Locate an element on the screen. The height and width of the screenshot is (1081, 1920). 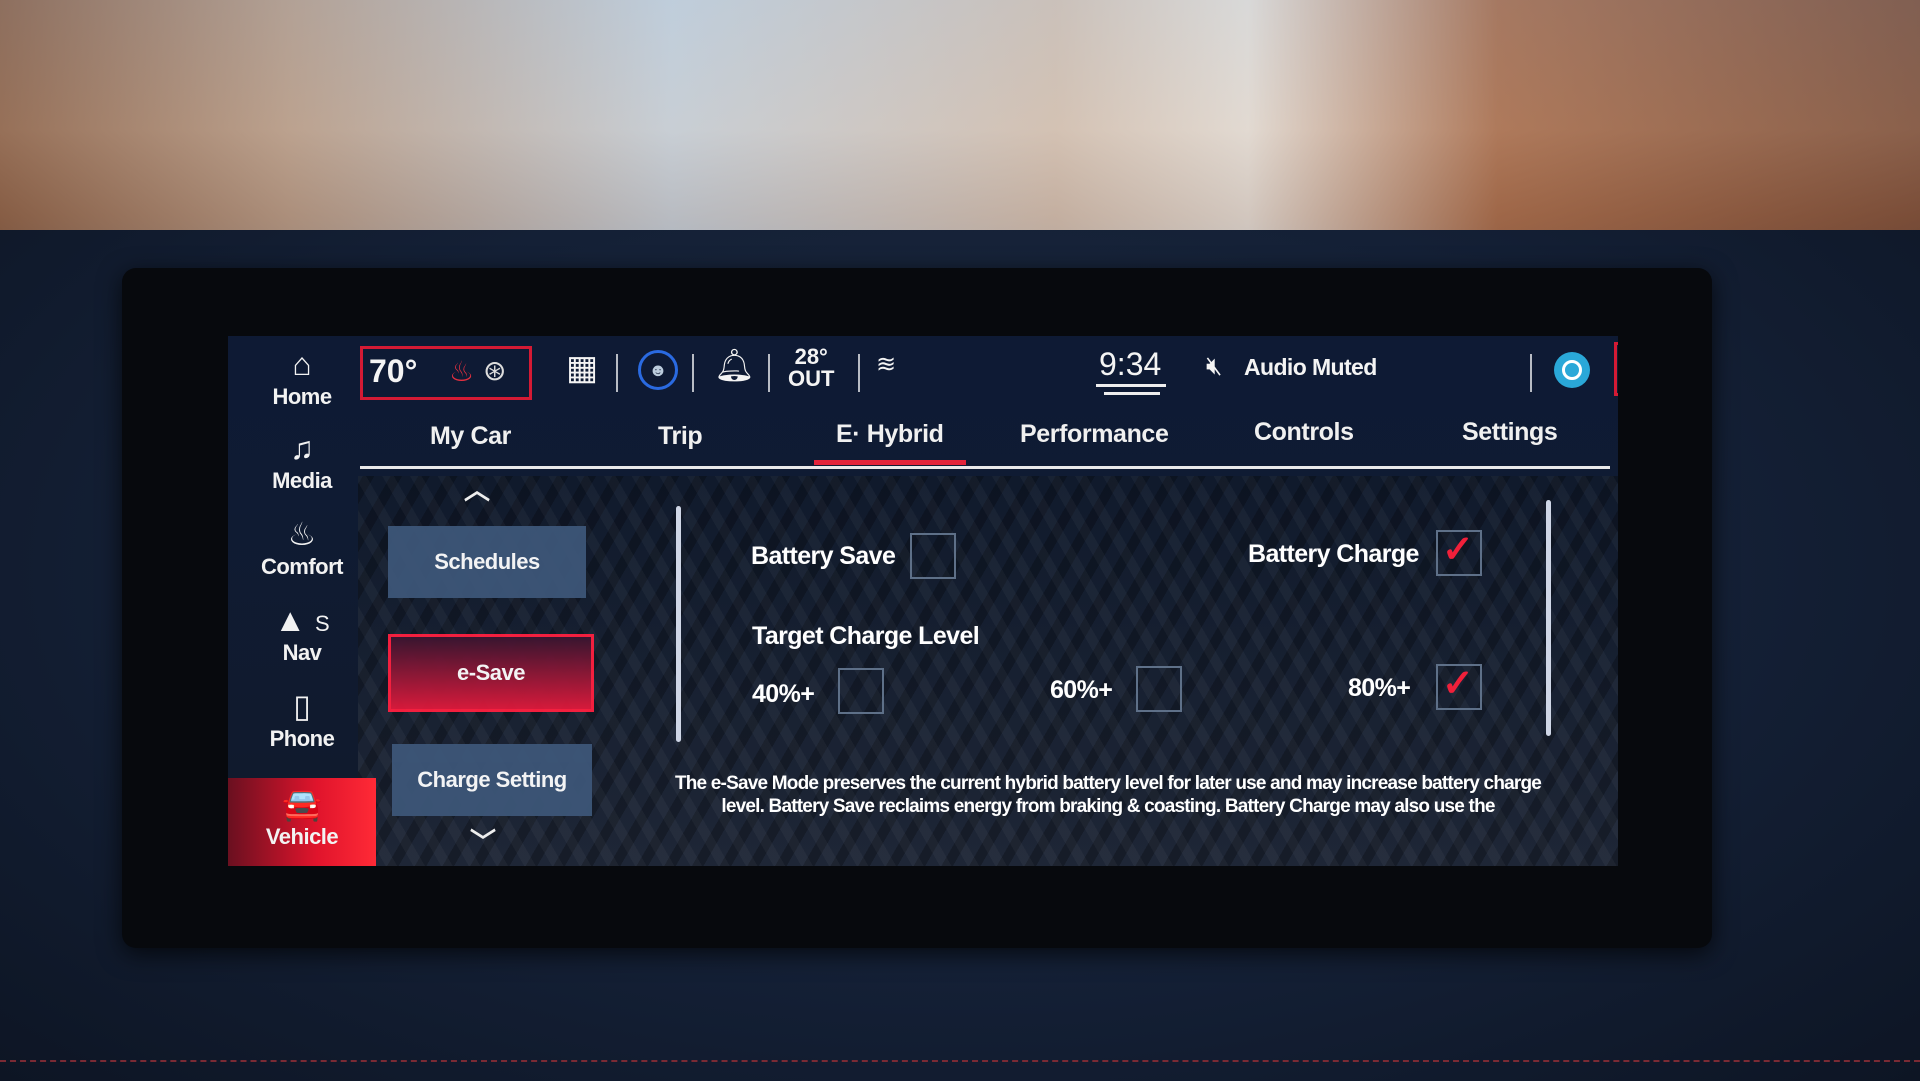
battery-save-label: Battery Save is located at coordinates (823, 556).